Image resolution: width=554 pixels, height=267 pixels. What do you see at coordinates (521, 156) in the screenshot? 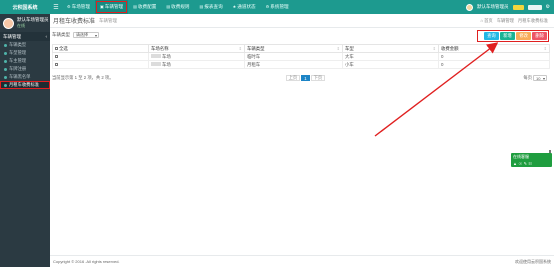
I see `widget-title: 在线客服` at bounding box center [521, 156].